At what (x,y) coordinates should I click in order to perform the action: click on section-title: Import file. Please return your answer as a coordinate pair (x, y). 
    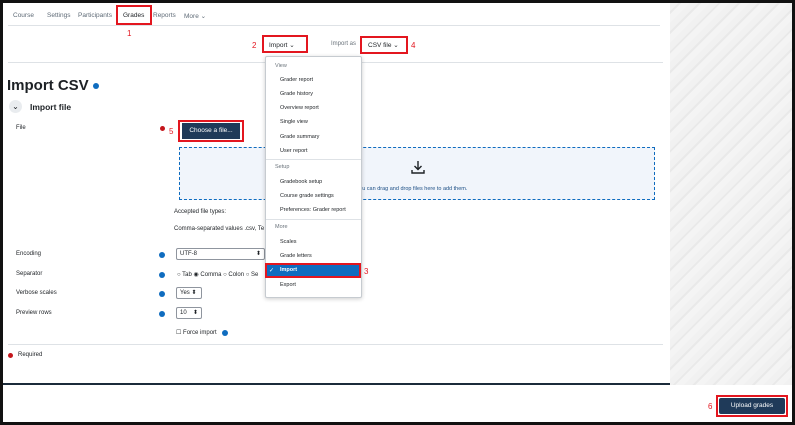
    Looking at the image, I should click on (51, 107).